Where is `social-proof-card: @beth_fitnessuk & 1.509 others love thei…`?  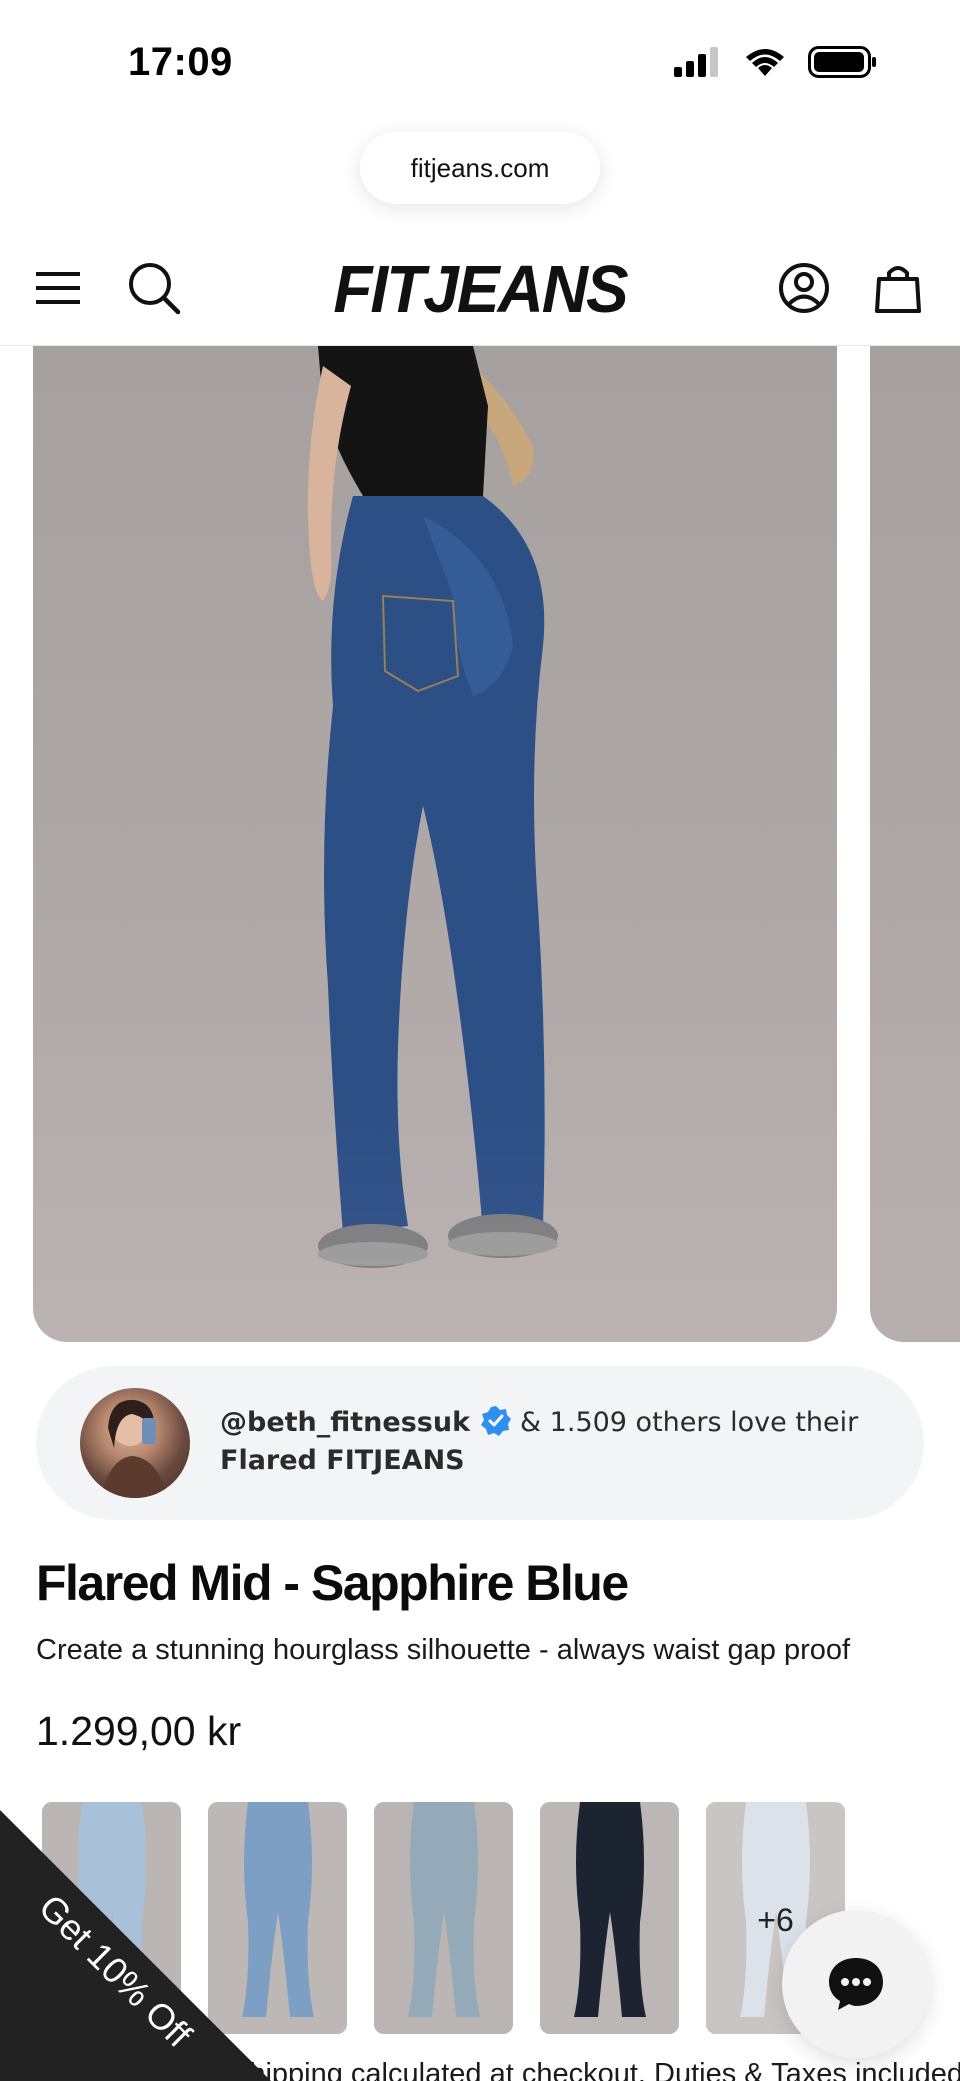 social-proof-card: @beth_fitnessuk & 1.509 others love thei… is located at coordinates (480, 1443).